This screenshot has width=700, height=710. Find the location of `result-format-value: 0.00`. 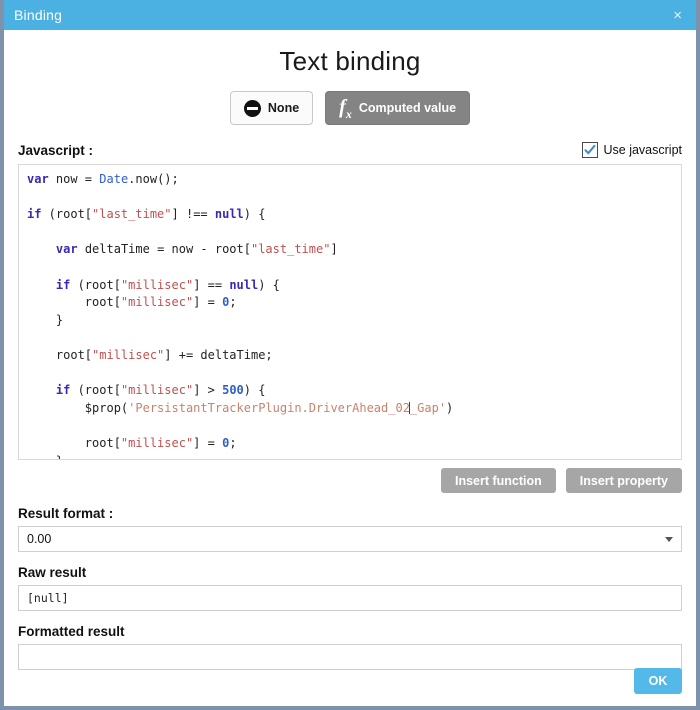

result-format-value: 0.00 is located at coordinates (39, 539).